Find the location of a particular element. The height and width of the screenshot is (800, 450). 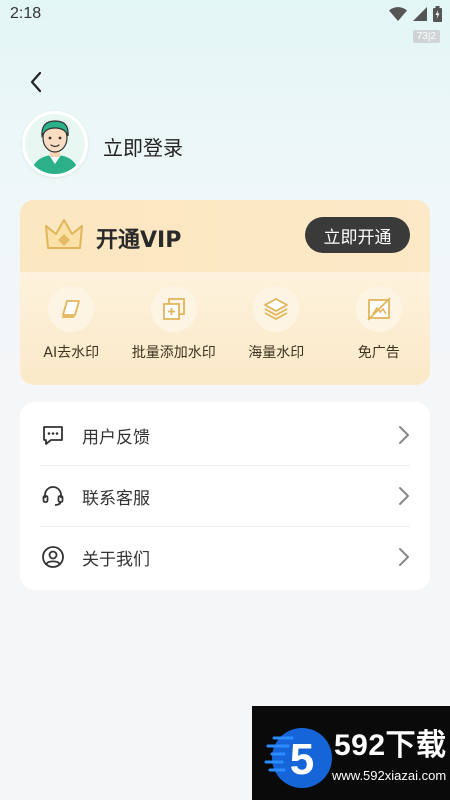

status-icons is located at coordinates (415, 14).